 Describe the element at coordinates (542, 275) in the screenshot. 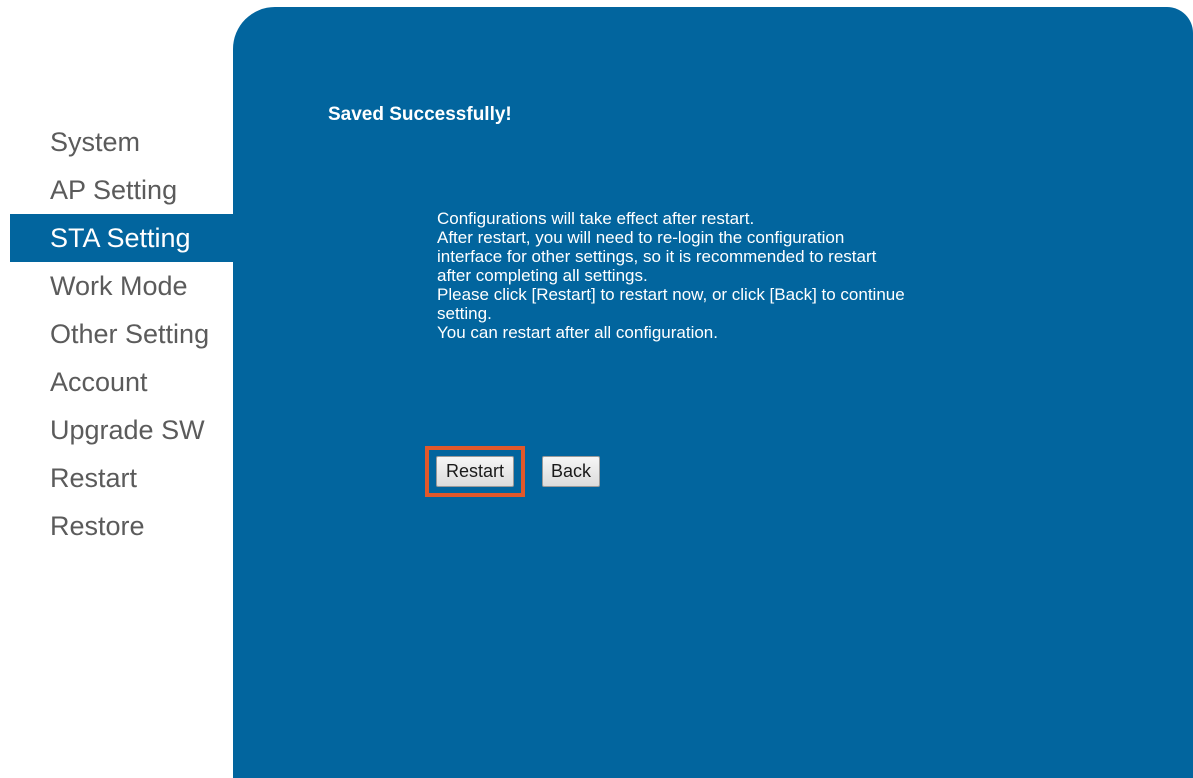

I see `message-line: after completing all settings.` at that location.